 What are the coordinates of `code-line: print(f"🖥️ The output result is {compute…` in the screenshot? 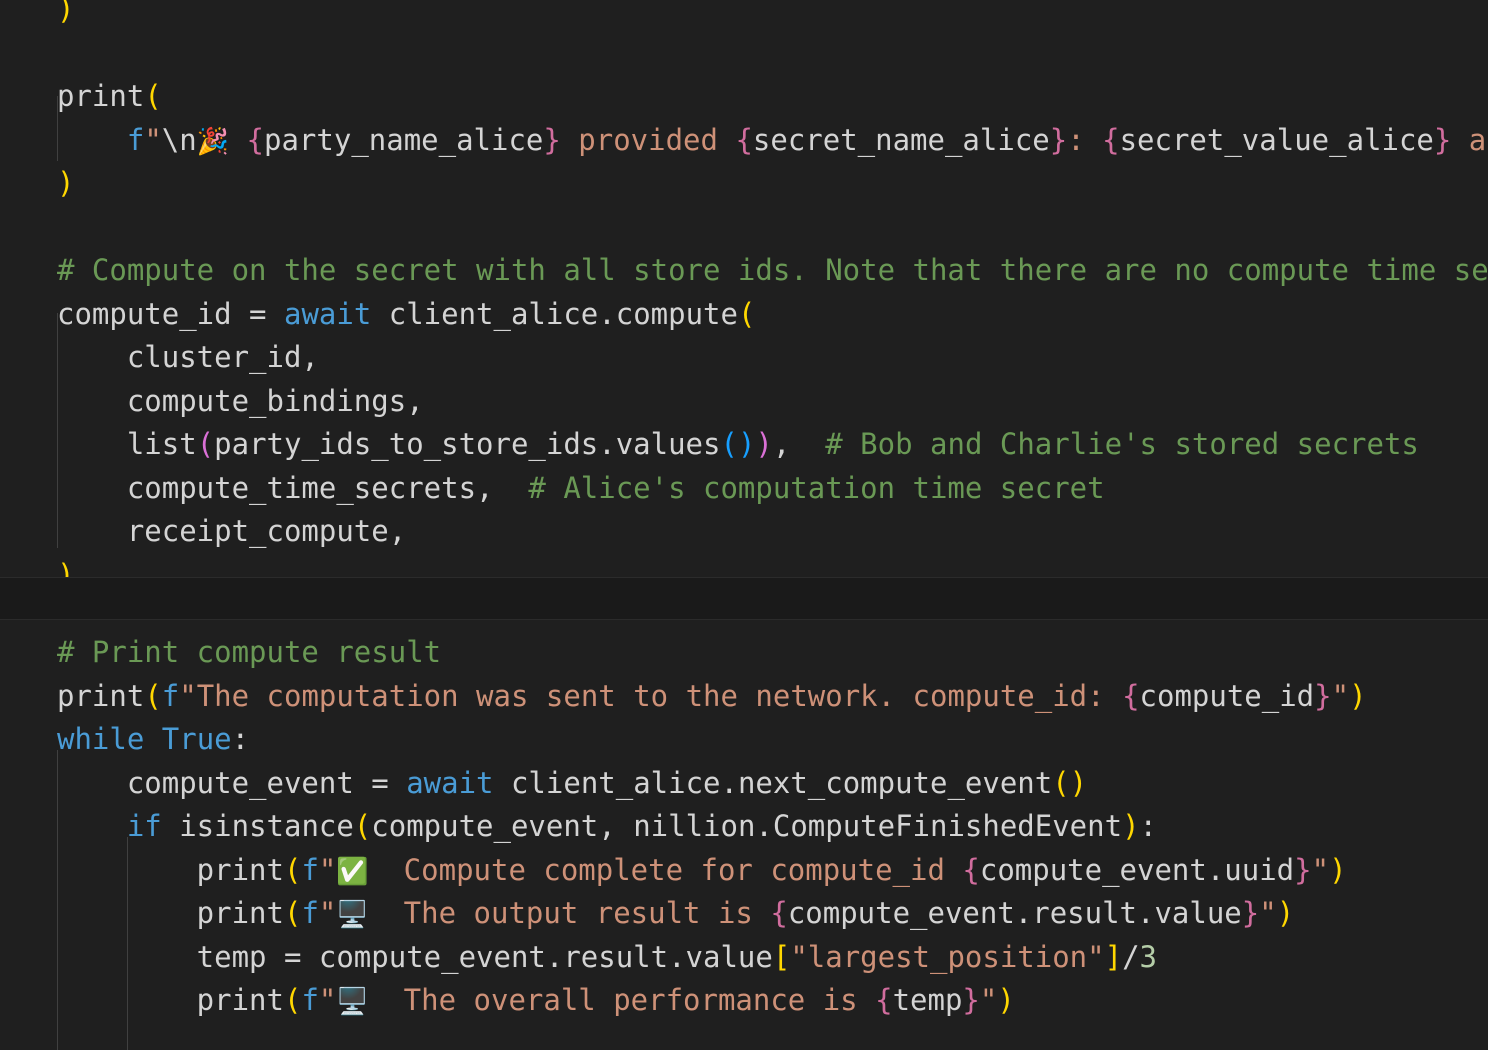 It's located at (772, 914).